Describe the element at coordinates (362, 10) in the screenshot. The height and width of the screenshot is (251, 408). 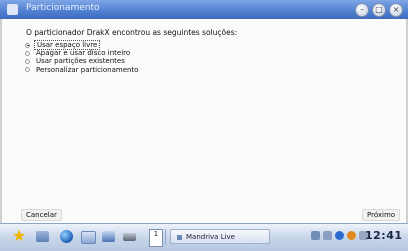
I see `minimize-button: –` at that location.